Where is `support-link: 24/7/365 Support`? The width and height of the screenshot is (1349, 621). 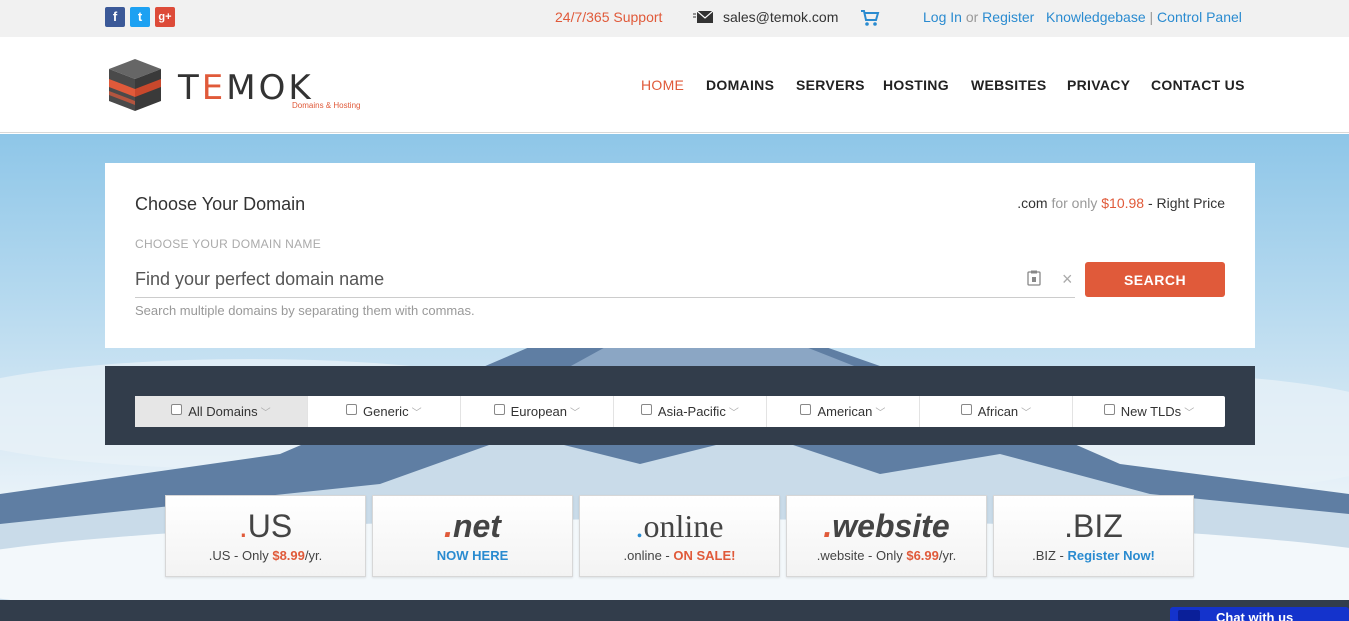
support-link: 24/7/365 Support is located at coordinates (608, 17).